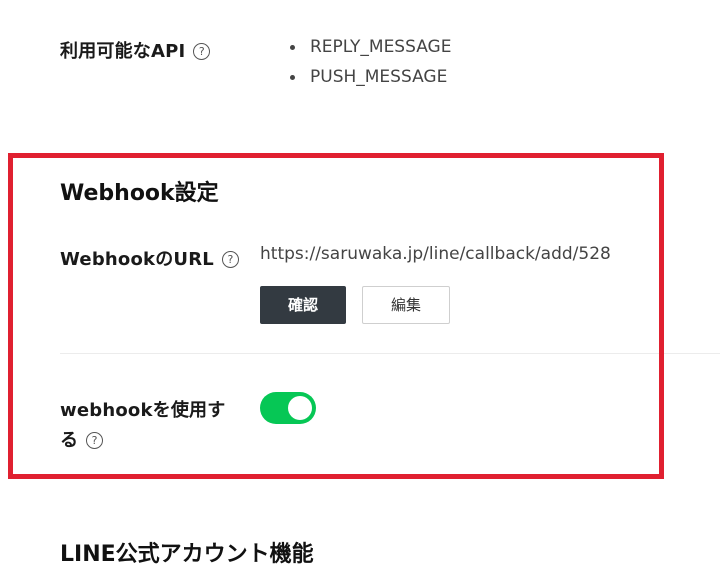  I want to click on use-webhook-label-line1: webhookを使用す, so click(143, 410).